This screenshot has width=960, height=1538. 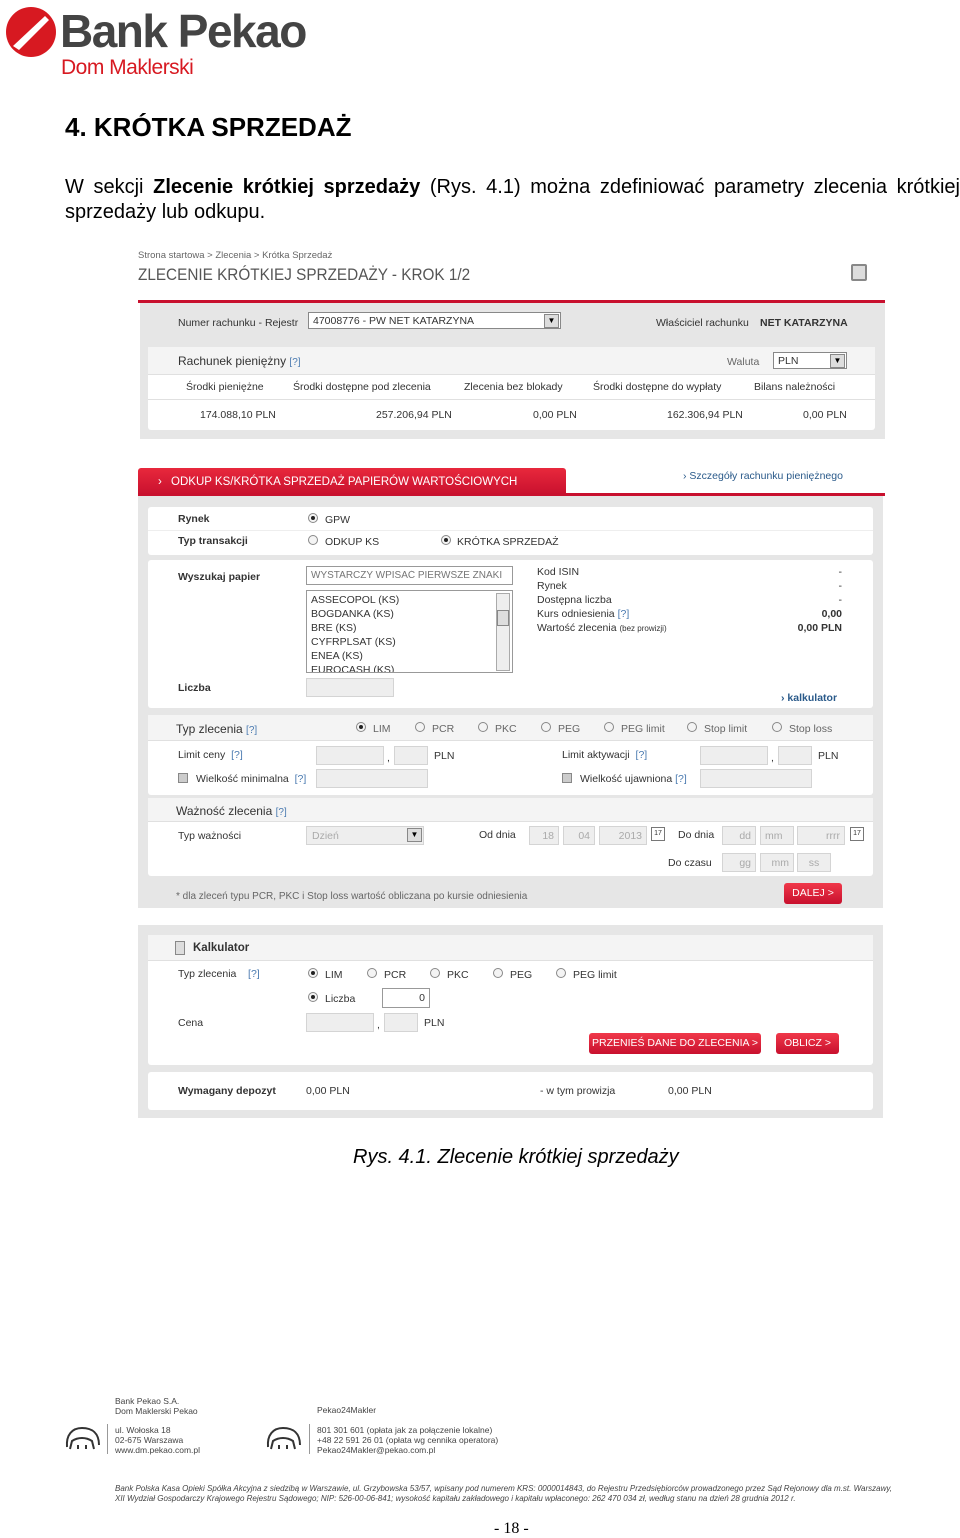 I want to click on limit-dec-input, so click(x=411, y=755).